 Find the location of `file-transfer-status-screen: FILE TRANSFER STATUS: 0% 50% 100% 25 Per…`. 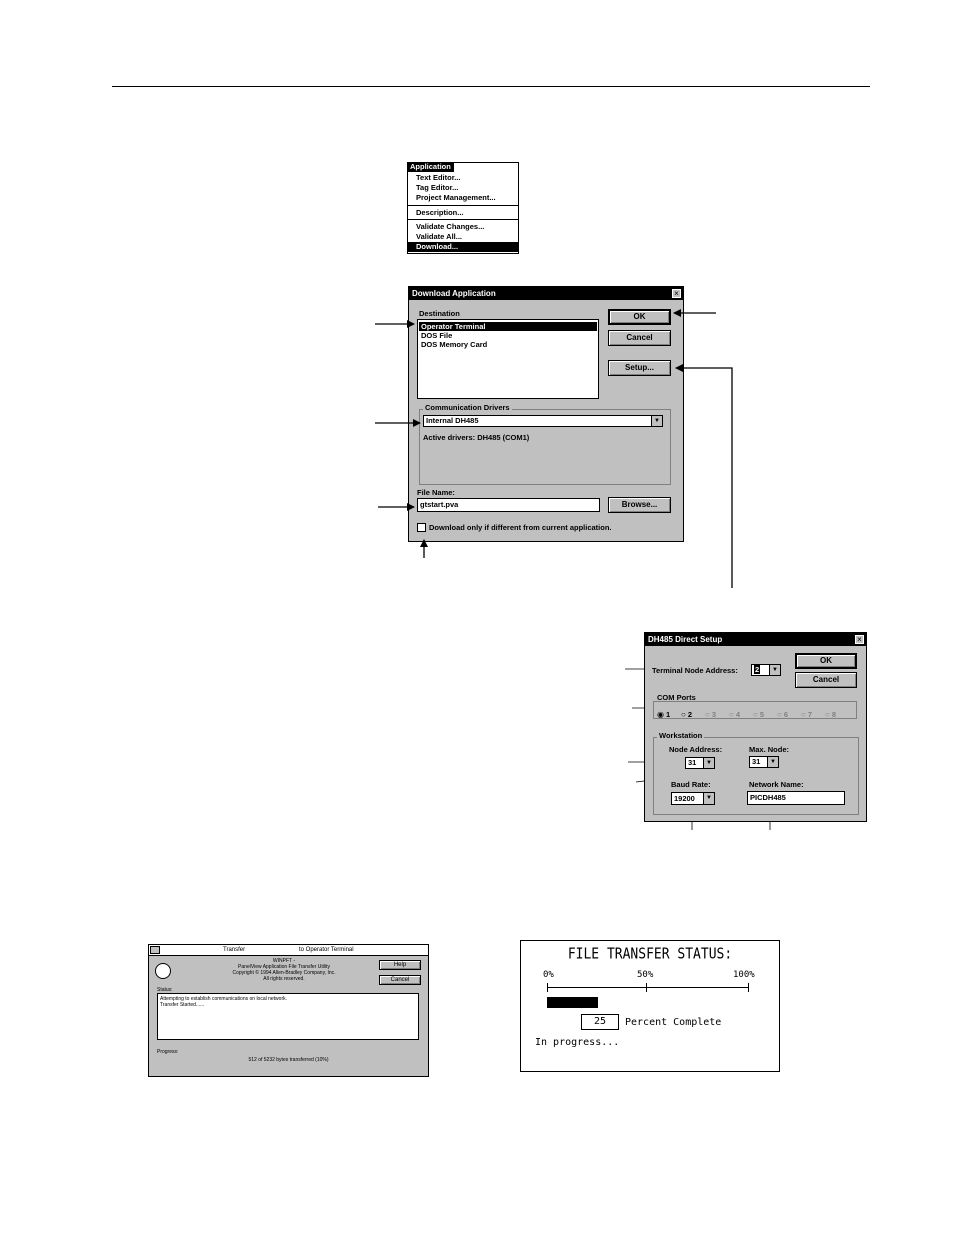

file-transfer-status-screen: FILE TRANSFER STATUS: 0% 50% 100% 25 Per… is located at coordinates (650, 1006).